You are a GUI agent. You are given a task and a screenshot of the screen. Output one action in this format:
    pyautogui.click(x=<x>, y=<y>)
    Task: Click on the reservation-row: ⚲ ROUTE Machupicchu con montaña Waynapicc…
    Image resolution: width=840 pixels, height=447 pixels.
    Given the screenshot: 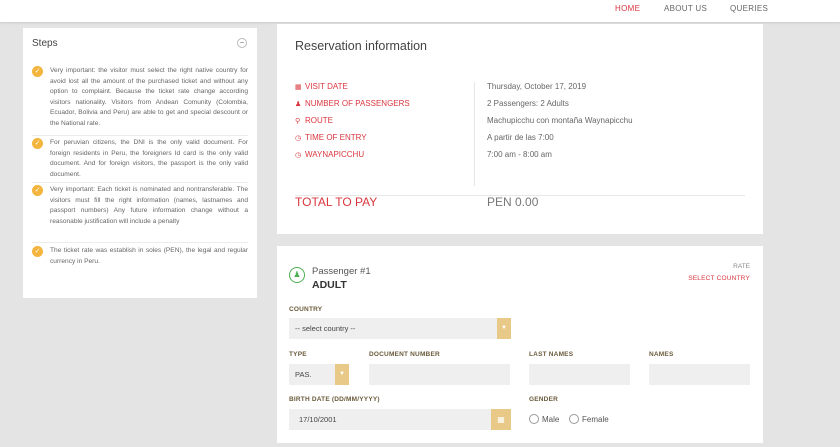 What is the action you would take?
    pyautogui.click(x=520, y=124)
    